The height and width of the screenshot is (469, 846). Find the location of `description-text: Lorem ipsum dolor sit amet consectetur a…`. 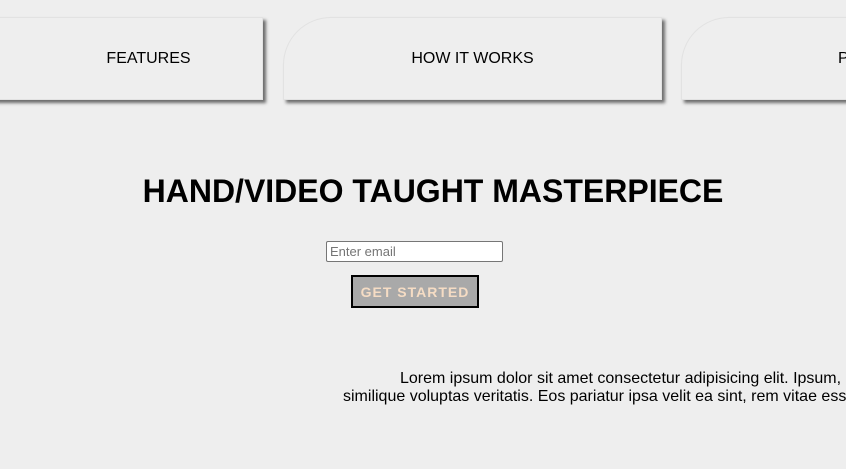

description-text: Lorem ipsum dolor sit amet consectetur a… is located at coordinates (473, 388).